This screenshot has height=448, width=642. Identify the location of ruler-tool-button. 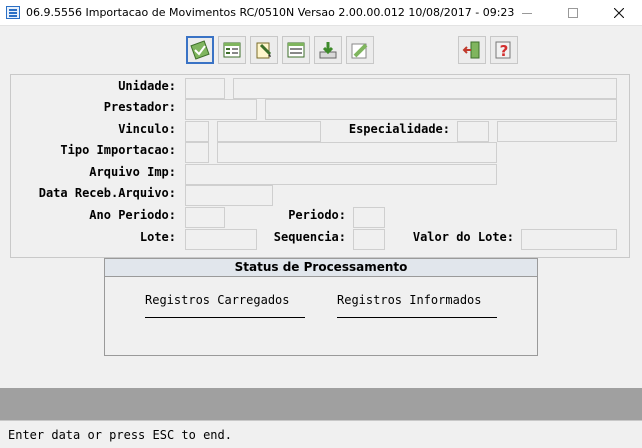
(360, 50).